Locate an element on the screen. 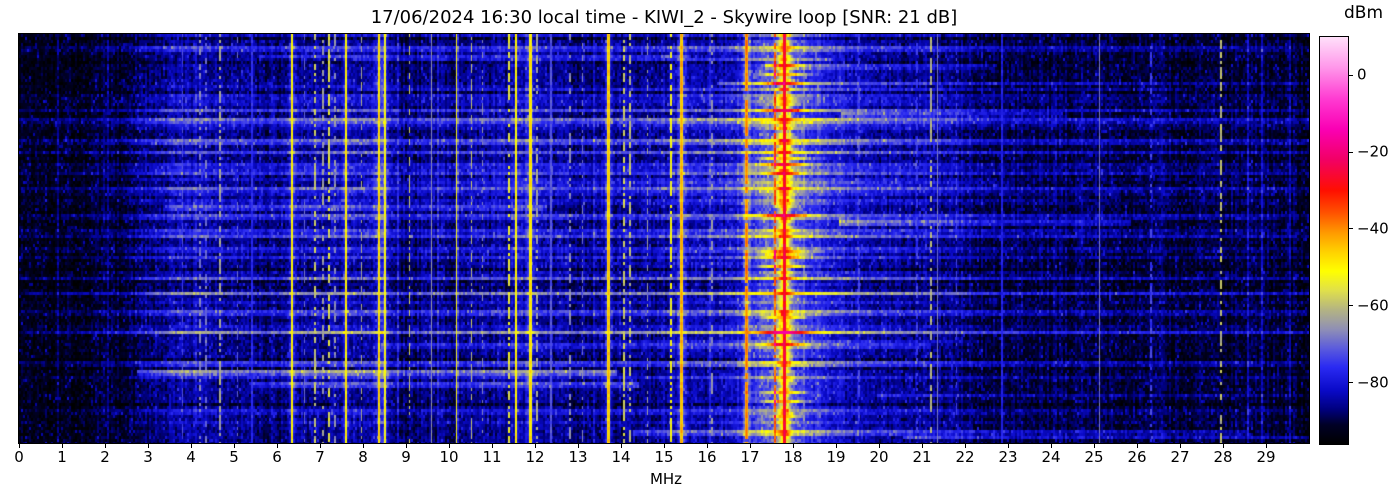 This screenshot has height=500, width=1400. x-axis-label: MHz is located at coordinates (666, 479).